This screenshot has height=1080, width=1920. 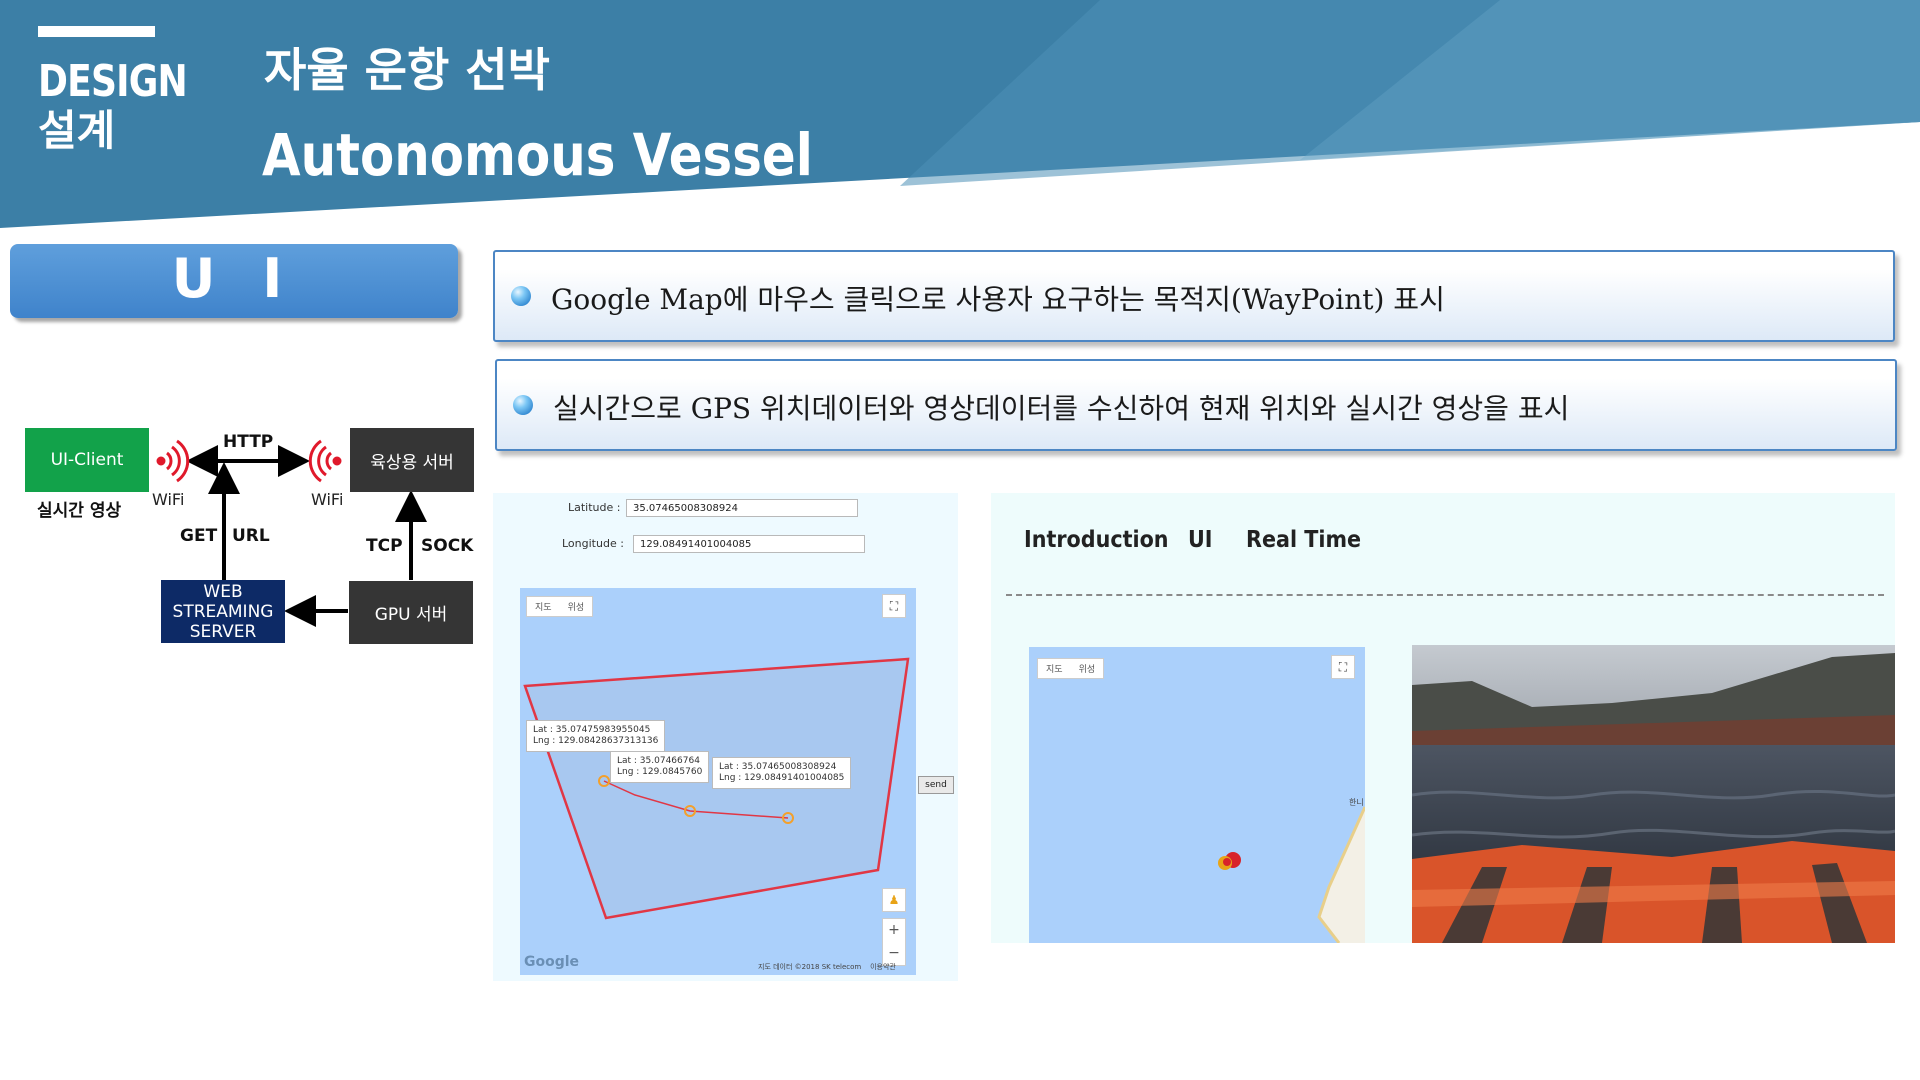 I want to click on nav-ui: UI, so click(x=1200, y=540).